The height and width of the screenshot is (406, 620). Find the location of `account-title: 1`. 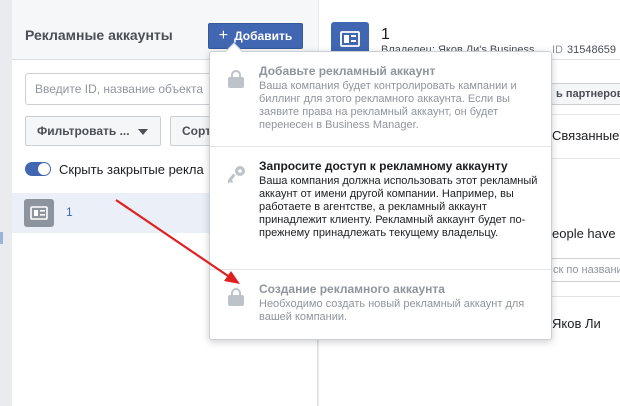

account-title: 1 is located at coordinates (385, 34).